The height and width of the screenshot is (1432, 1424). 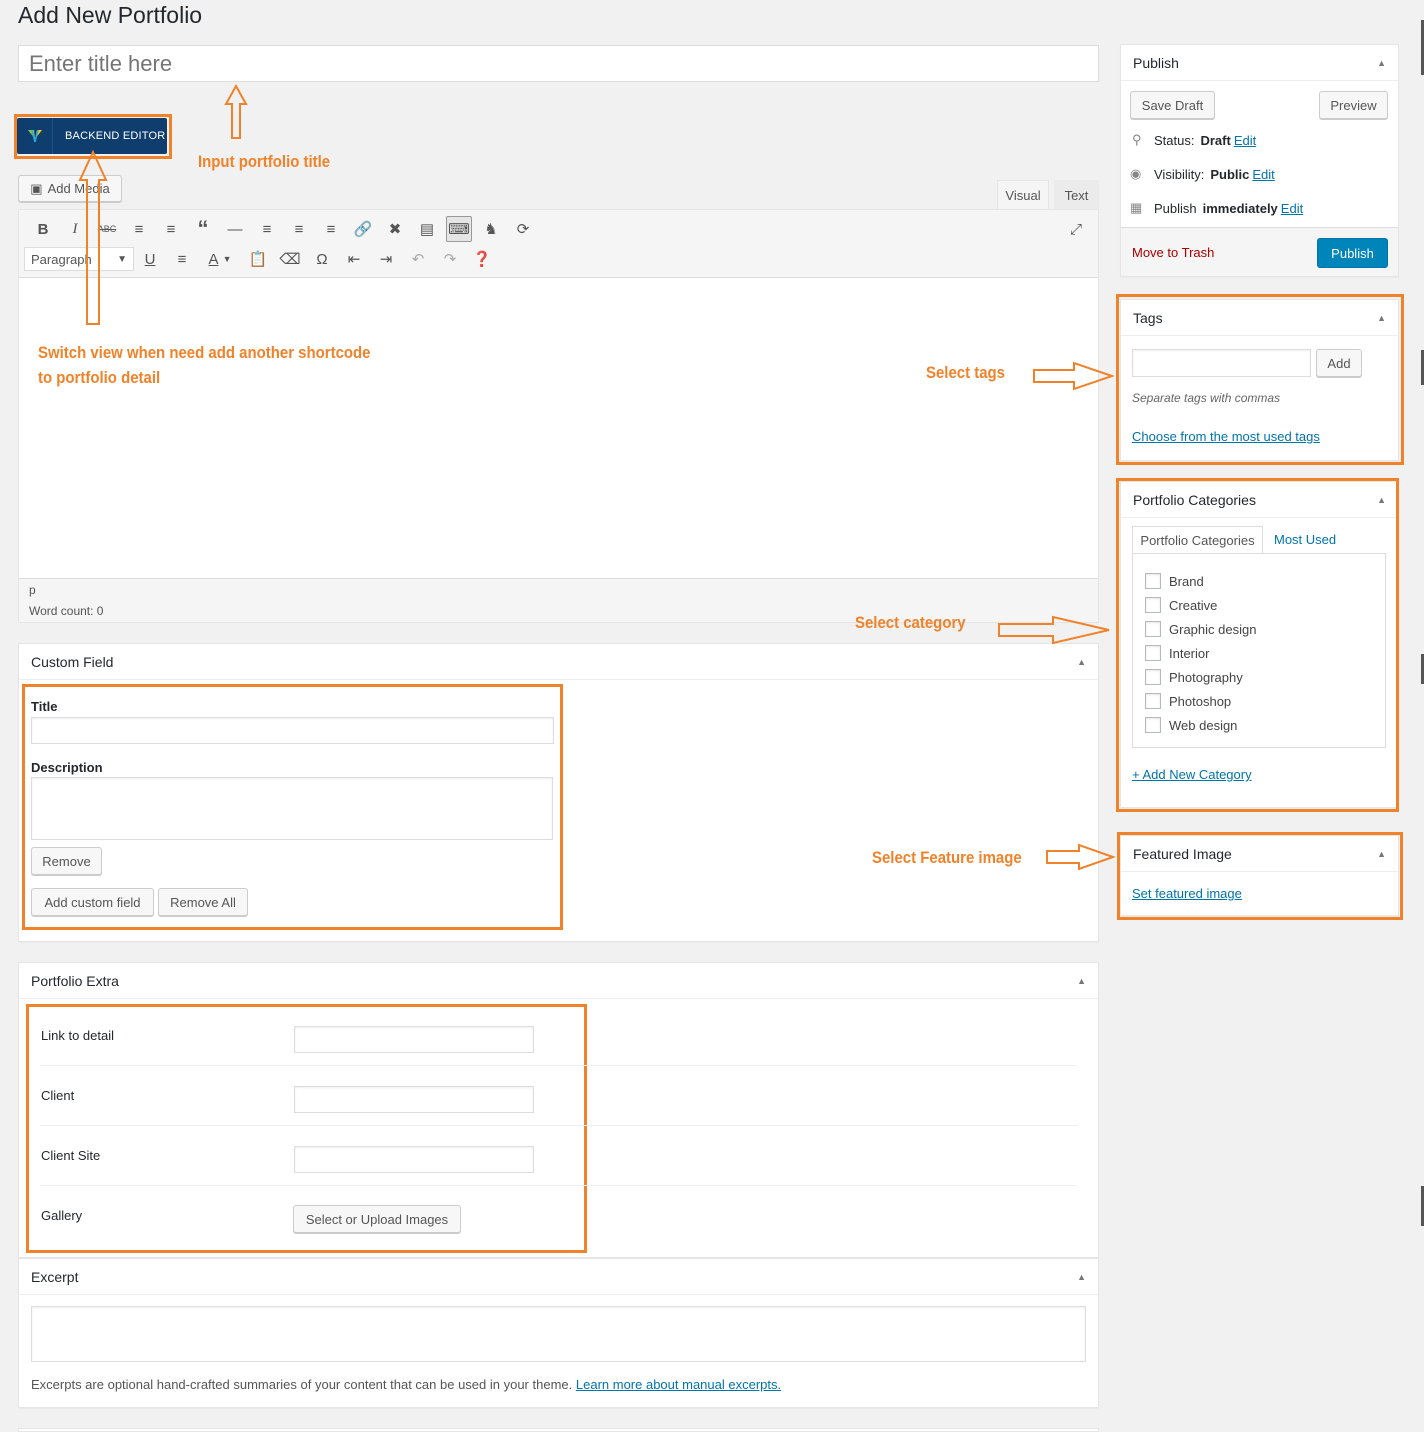 What do you see at coordinates (290, 259) in the screenshot?
I see `clear-formatting-icon: ⌫` at bounding box center [290, 259].